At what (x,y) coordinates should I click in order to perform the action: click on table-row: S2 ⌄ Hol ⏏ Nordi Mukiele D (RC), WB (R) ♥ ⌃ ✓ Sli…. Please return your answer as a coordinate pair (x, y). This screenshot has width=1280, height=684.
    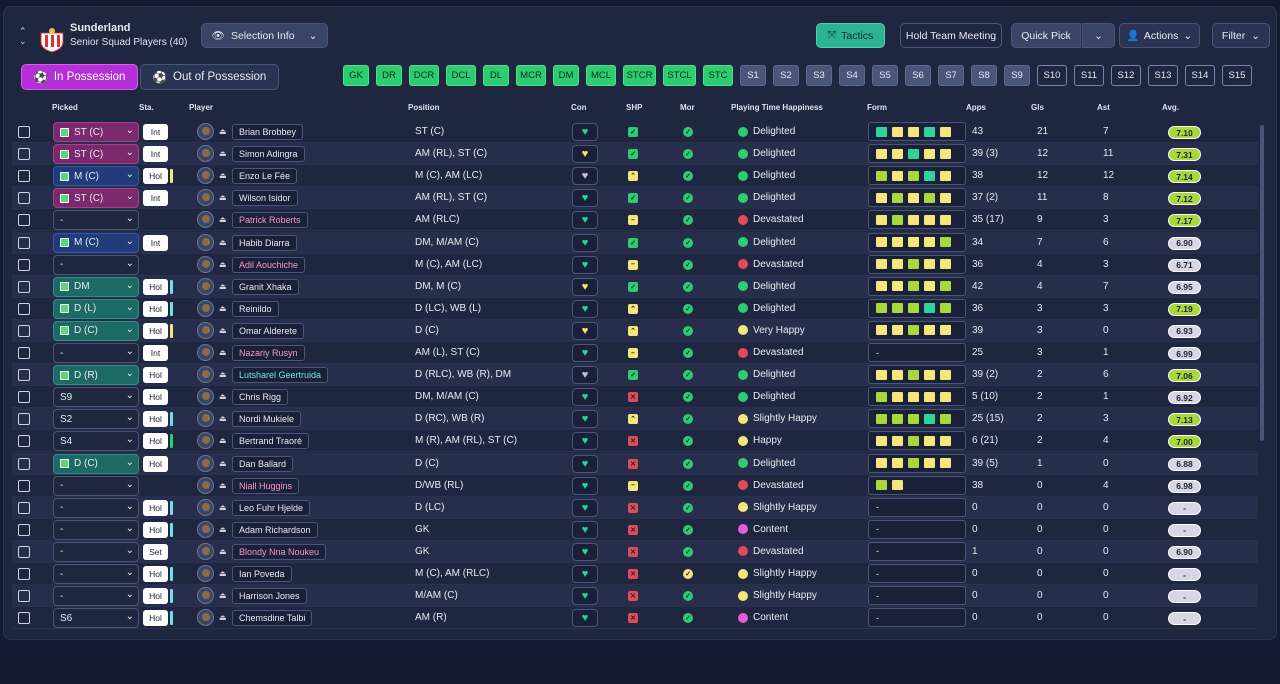
    Looking at the image, I should click on (635, 419).